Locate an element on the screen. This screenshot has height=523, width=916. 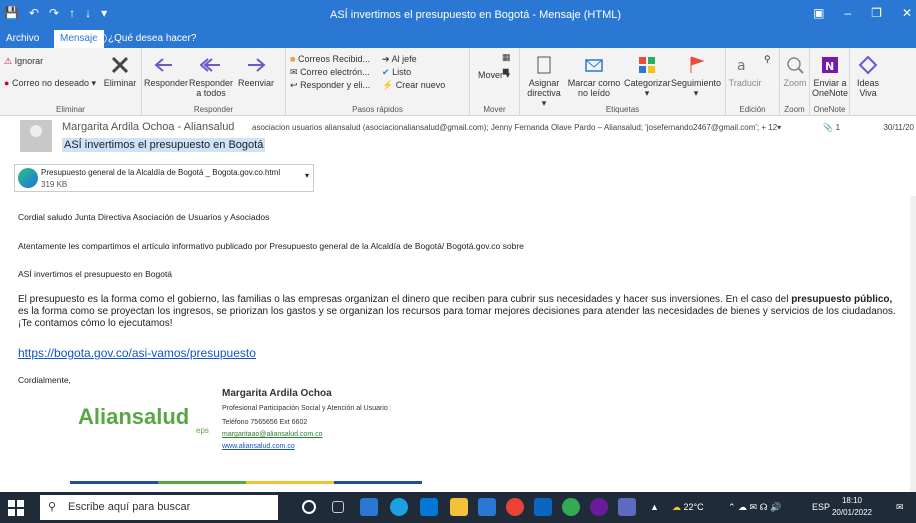
outlook-app-icon is located at coordinates (487, 507).